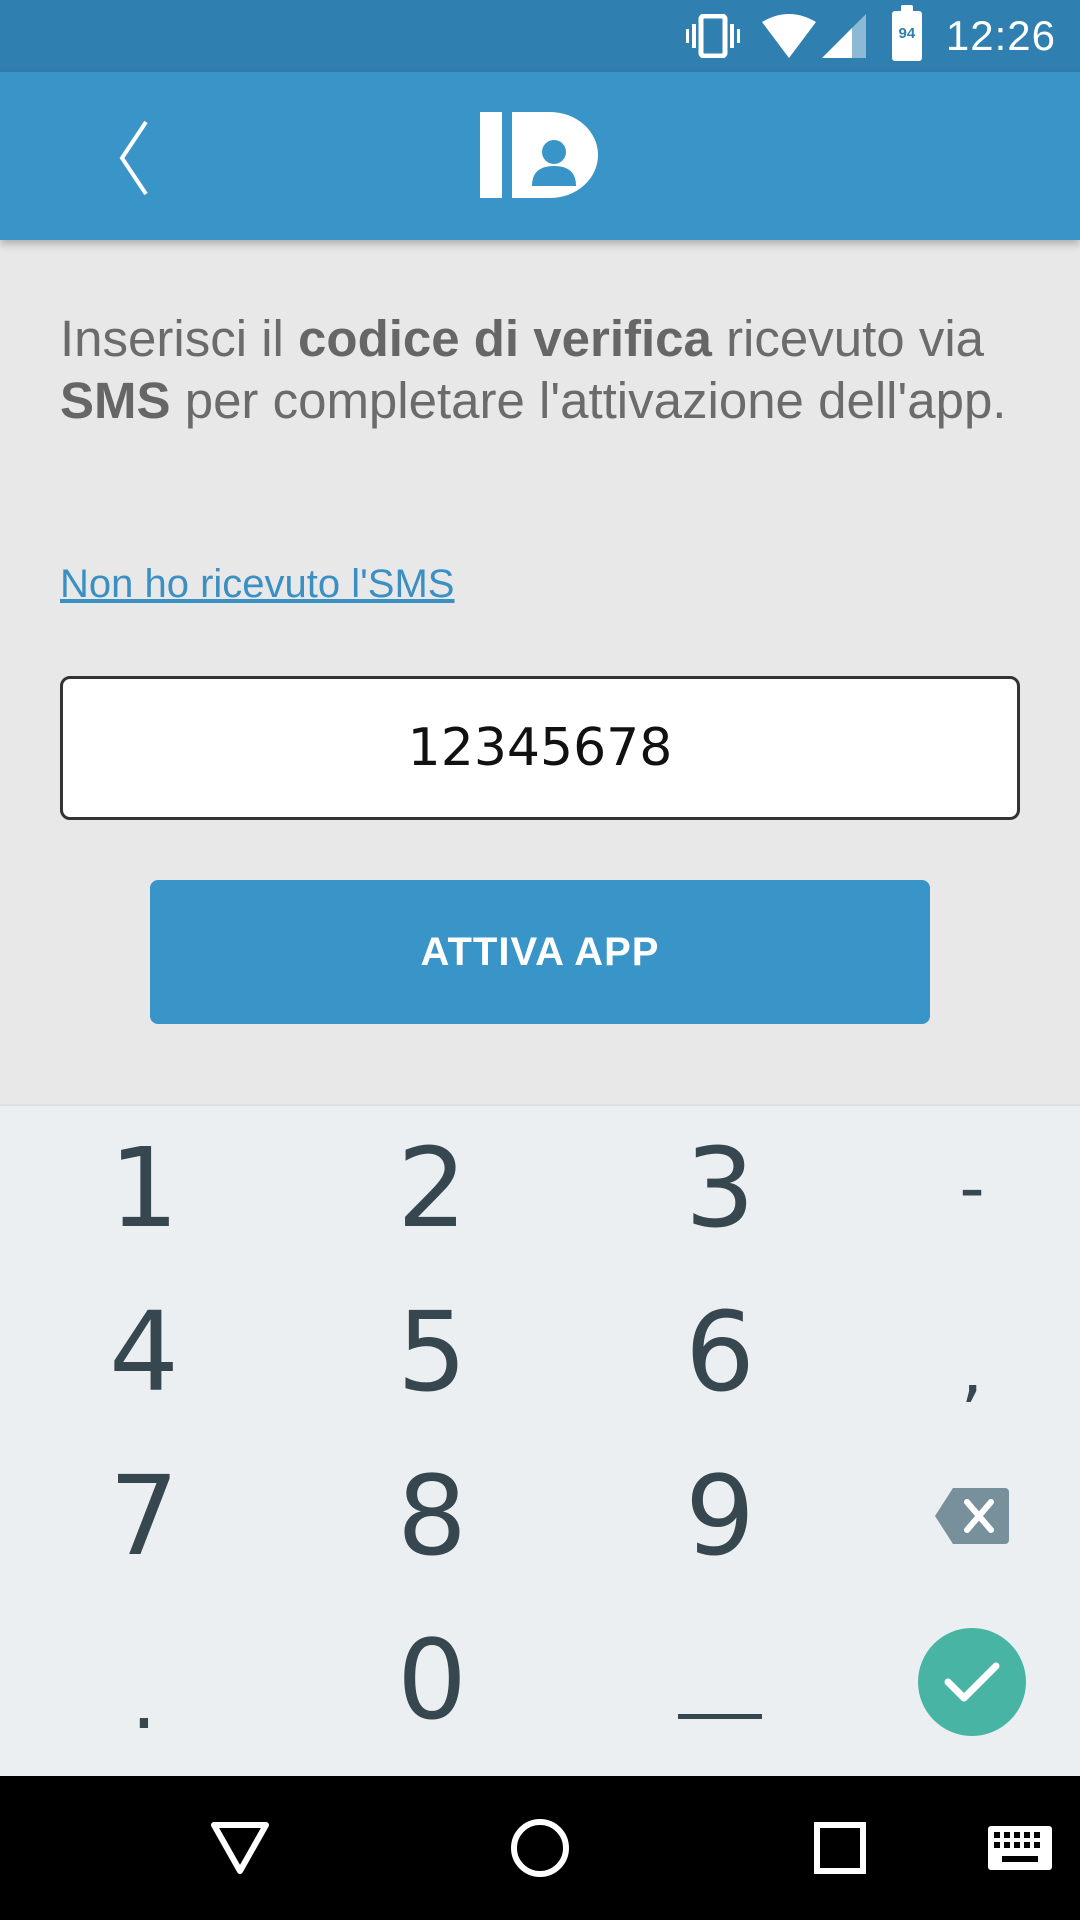 The image size is (1080, 1920). What do you see at coordinates (540, 36) in the screenshot?
I see `status-bar: 94 12:26` at bounding box center [540, 36].